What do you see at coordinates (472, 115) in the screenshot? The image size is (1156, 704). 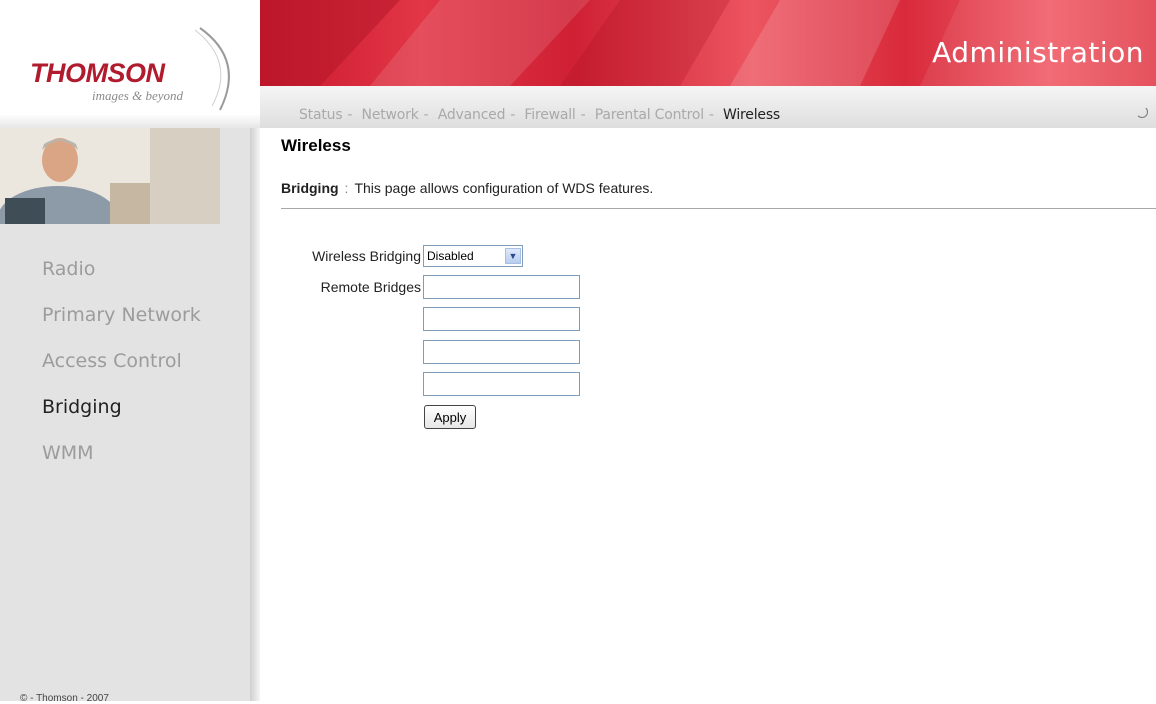 I see `nav-item-advanced: Advanced` at bounding box center [472, 115].